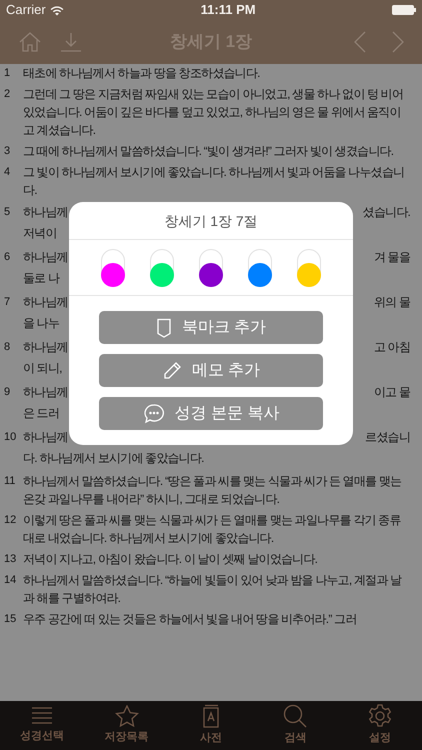  I want to click on tab-item: 성경선택, so click(42, 725).